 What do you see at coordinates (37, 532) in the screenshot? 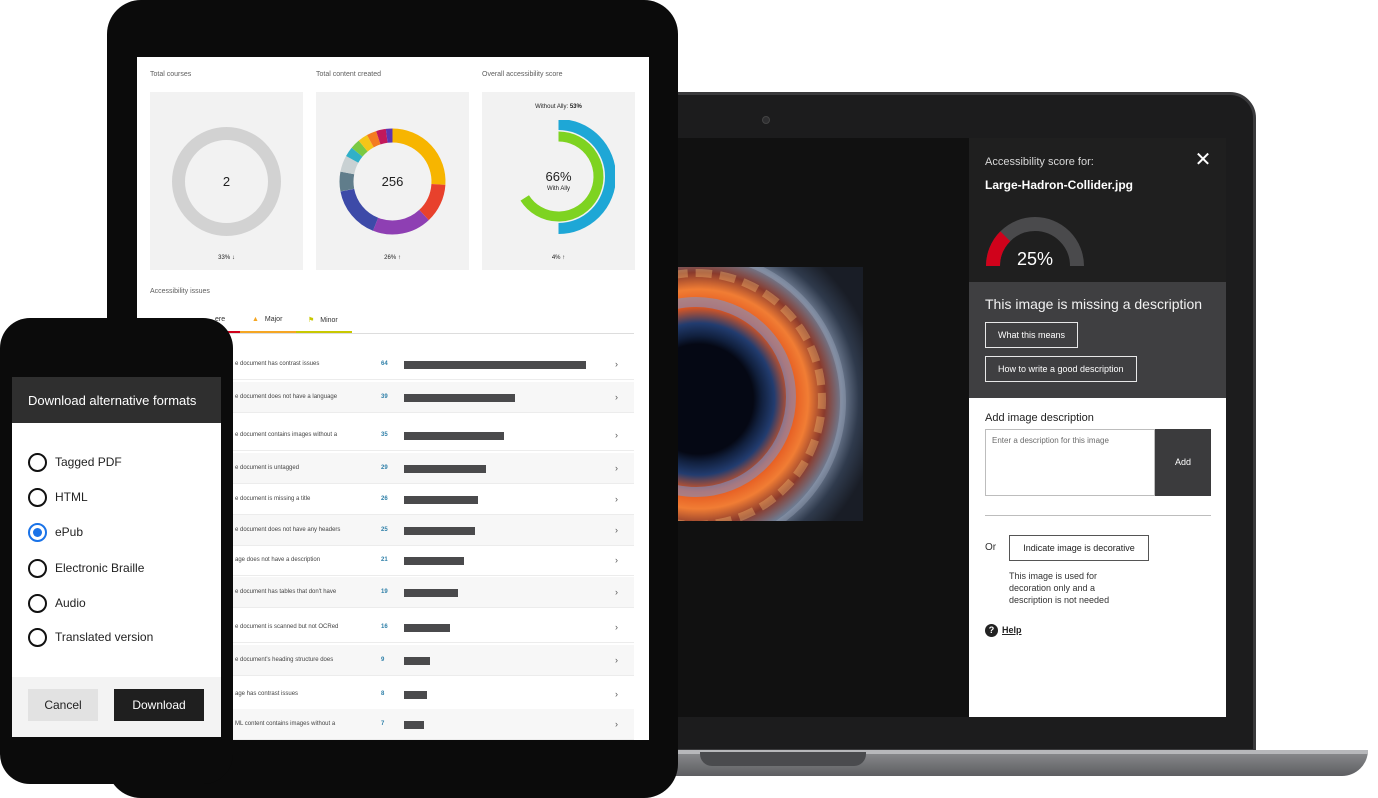
I see `radio-epub` at bounding box center [37, 532].